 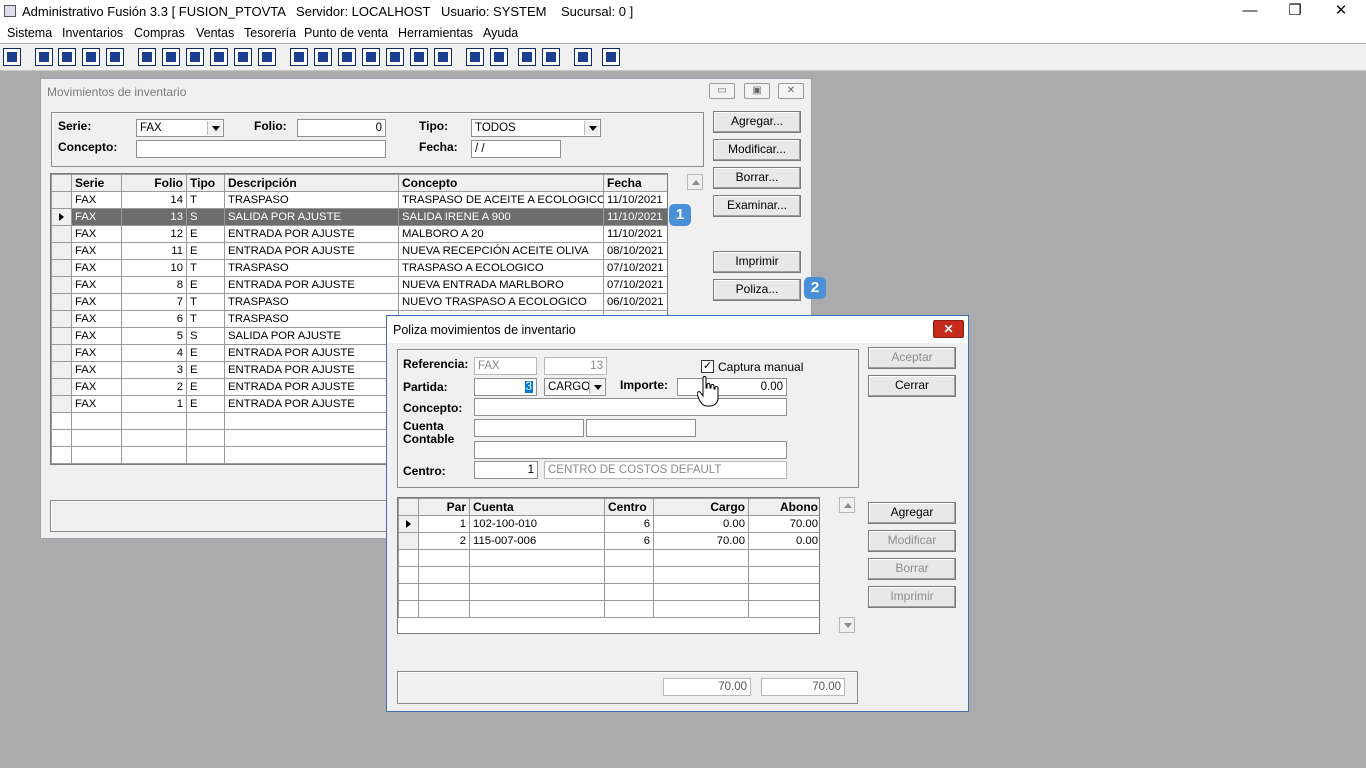 I want to click on modificar-partida-button: Modificar, so click(x=912, y=541).